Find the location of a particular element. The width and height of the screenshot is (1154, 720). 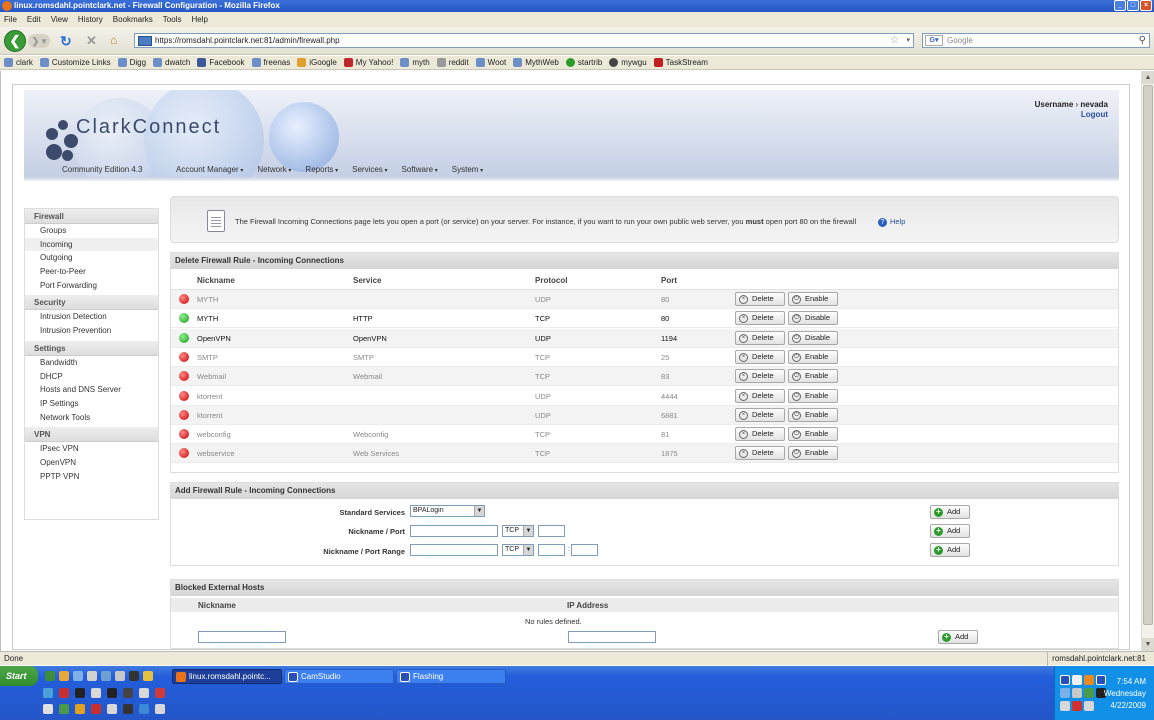

add-port-range-button: + Add is located at coordinates (950, 550).